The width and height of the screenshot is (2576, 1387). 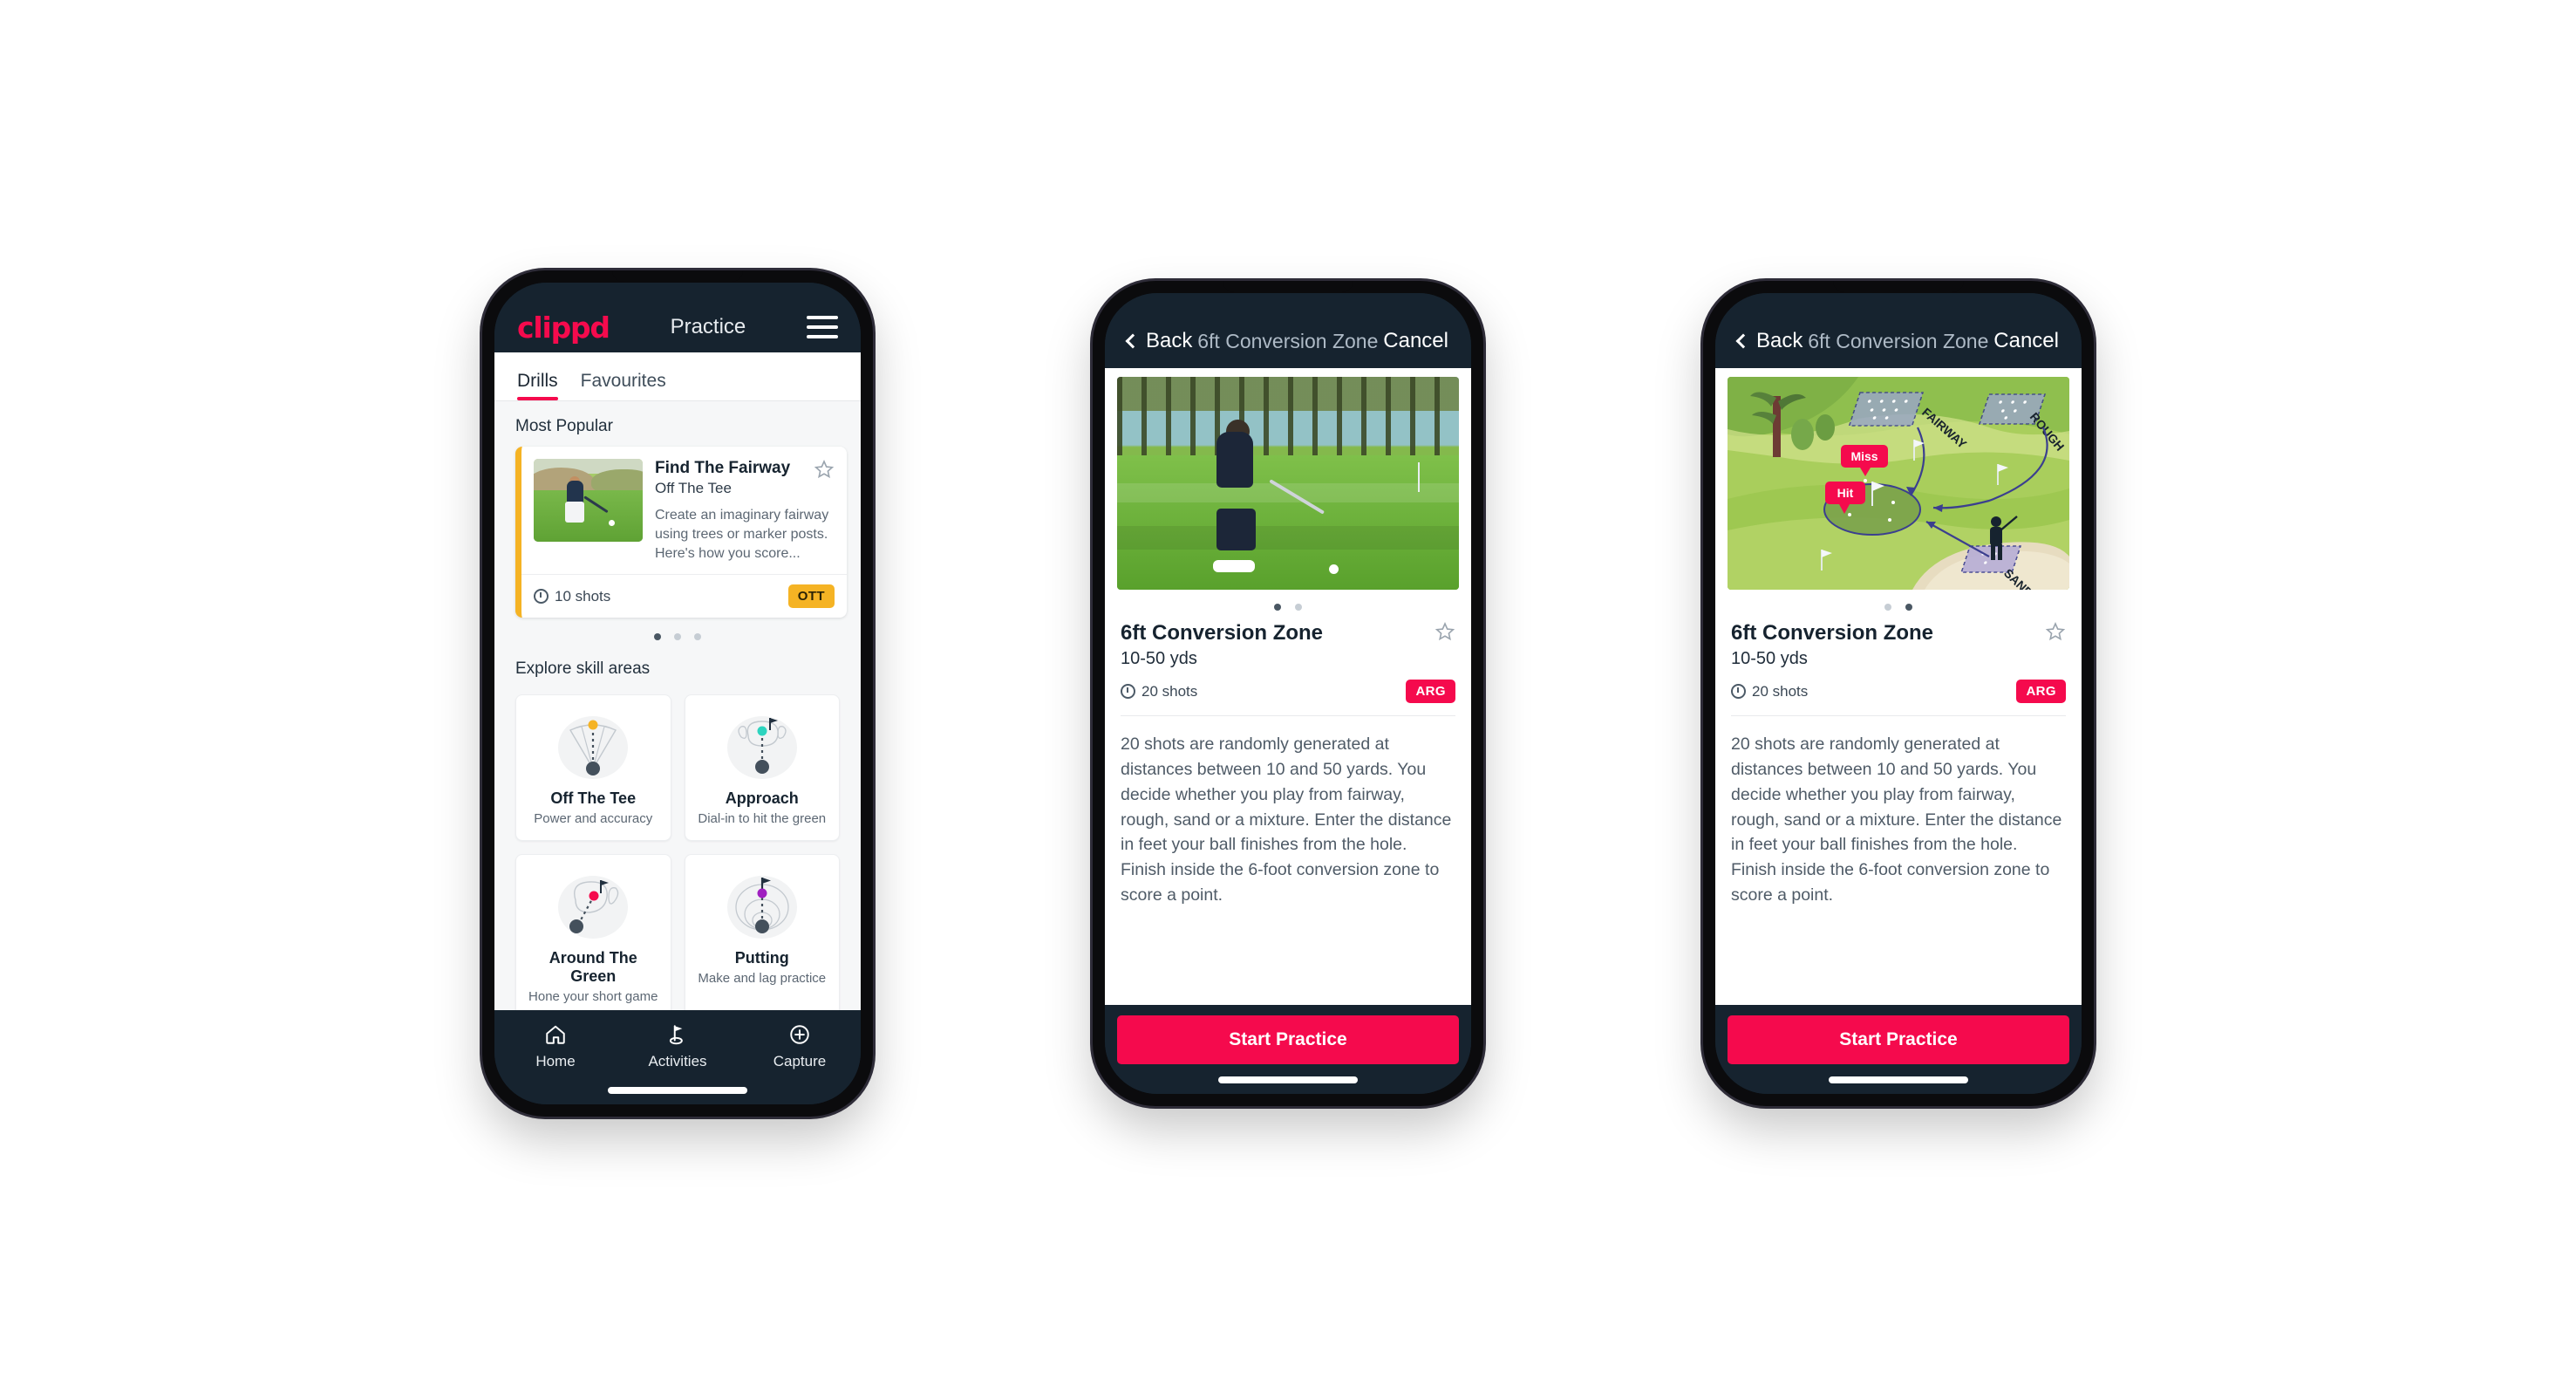 I want to click on tab-favourites: Favourites, so click(x=623, y=385).